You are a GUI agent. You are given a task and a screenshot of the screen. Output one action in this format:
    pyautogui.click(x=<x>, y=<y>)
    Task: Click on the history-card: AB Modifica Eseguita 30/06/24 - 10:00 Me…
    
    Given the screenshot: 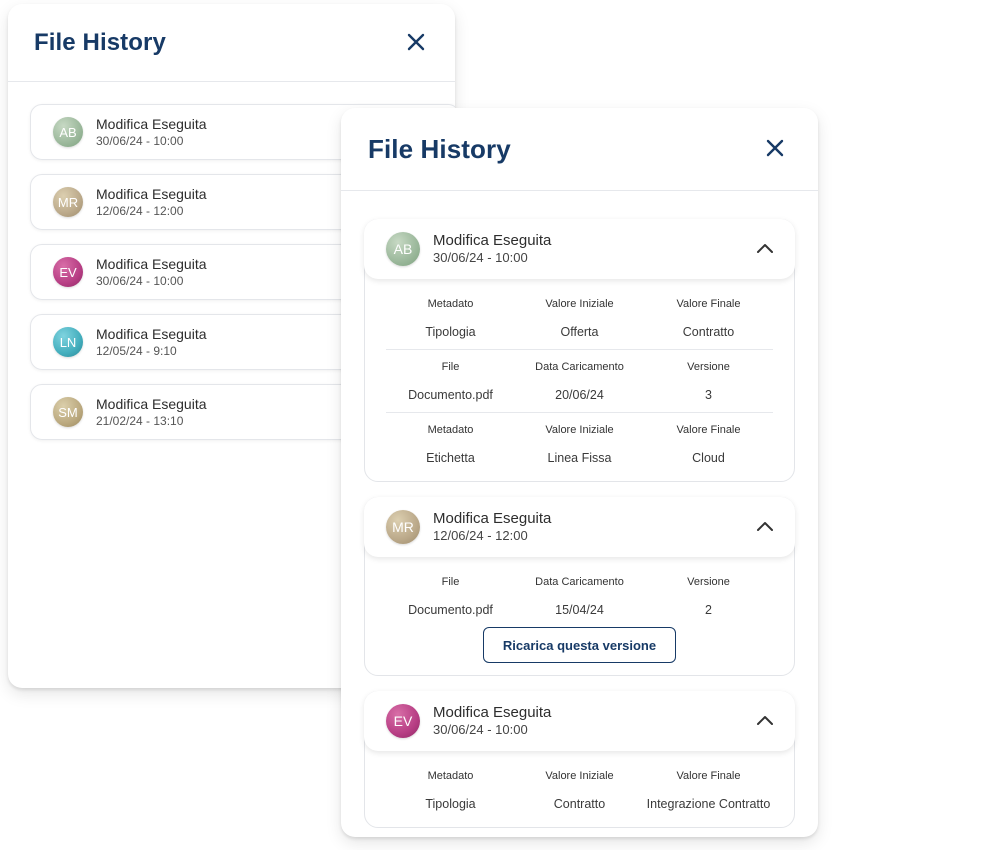 What is the action you would take?
    pyautogui.click(x=579, y=350)
    